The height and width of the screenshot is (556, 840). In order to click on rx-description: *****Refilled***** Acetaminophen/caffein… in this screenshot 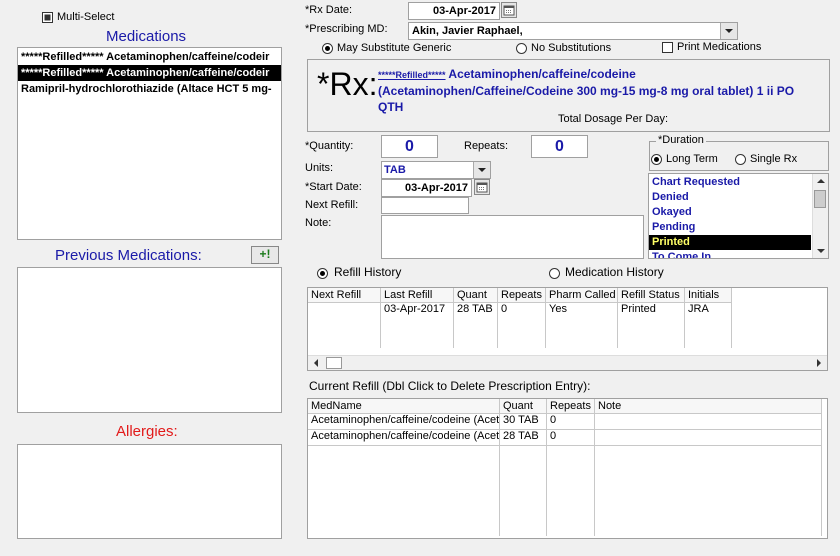, I will do `click(598, 90)`.